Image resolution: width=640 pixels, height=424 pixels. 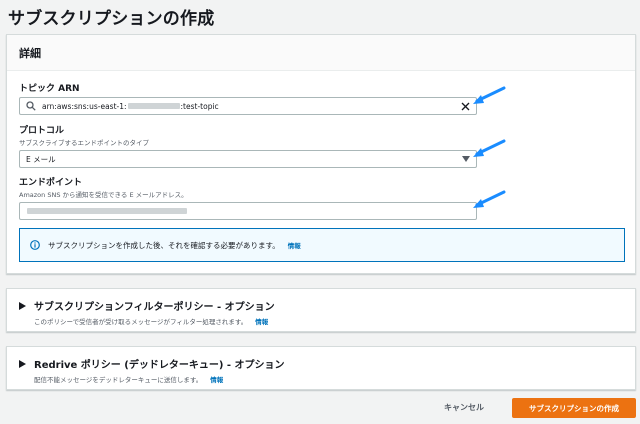 I want to click on redrive-policy-description: 配信不能メッセージをデッドレターキューに送信します。 情報, so click(x=128, y=379).